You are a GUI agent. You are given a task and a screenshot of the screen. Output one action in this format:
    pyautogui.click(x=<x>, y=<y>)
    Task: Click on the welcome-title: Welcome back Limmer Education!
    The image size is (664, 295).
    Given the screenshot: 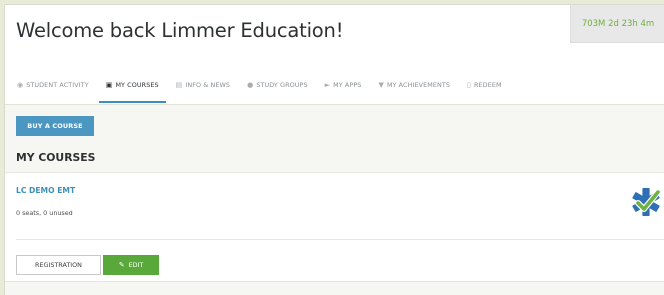 What is the action you would take?
    pyautogui.click(x=180, y=30)
    